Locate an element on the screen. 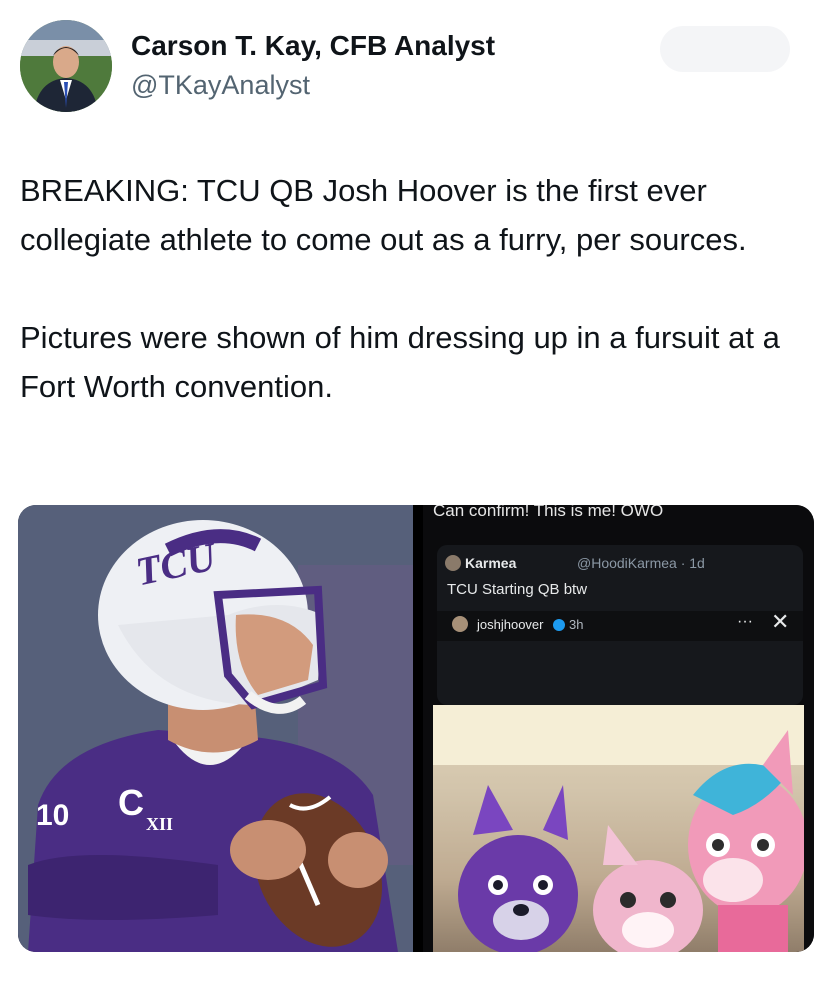 This screenshot has height=1000, width=833. fursuit-photo is located at coordinates (620, 828).